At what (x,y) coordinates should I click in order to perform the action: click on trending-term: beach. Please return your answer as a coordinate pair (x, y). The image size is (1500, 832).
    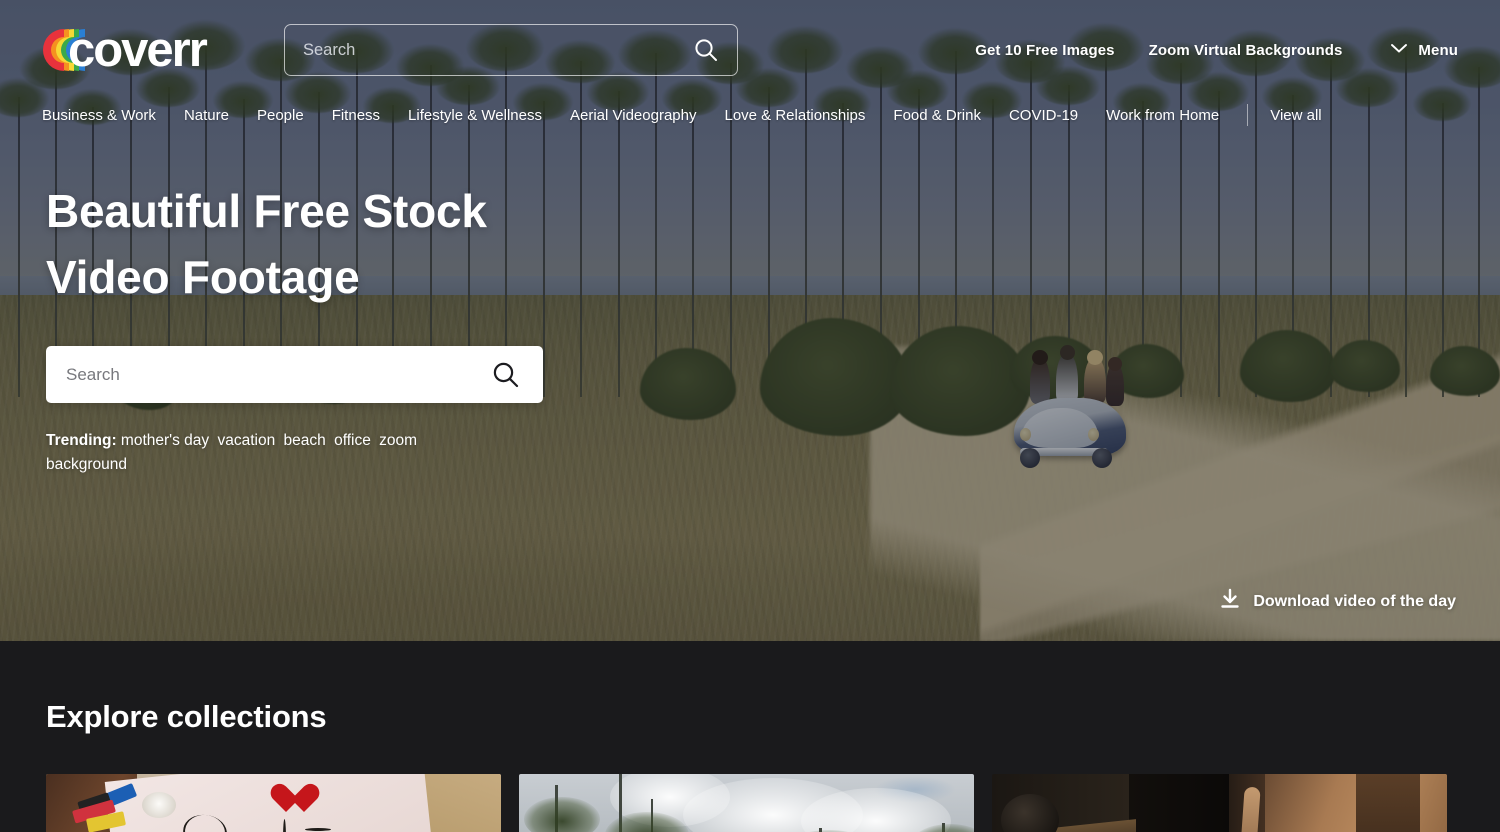
    Looking at the image, I should click on (305, 440).